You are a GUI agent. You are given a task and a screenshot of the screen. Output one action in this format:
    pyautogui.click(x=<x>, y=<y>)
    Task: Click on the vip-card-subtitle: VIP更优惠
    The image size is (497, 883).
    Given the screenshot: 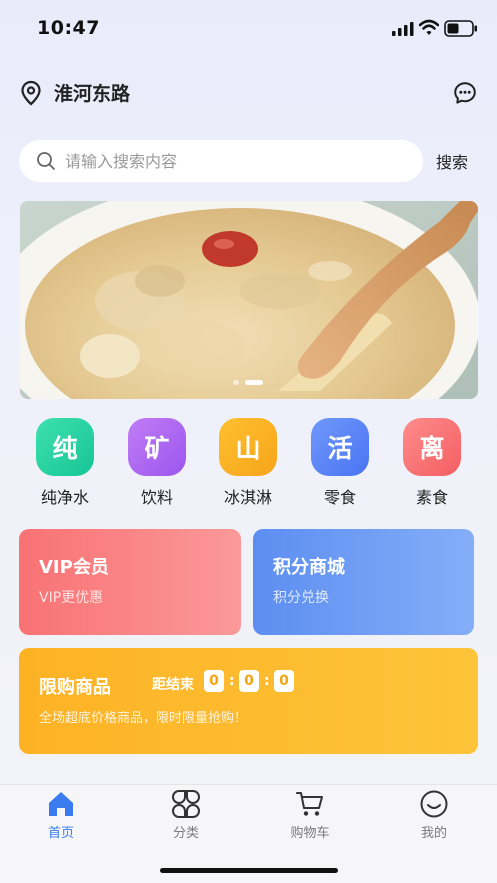 What is the action you would take?
    pyautogui.click(x=71, y=598)
    